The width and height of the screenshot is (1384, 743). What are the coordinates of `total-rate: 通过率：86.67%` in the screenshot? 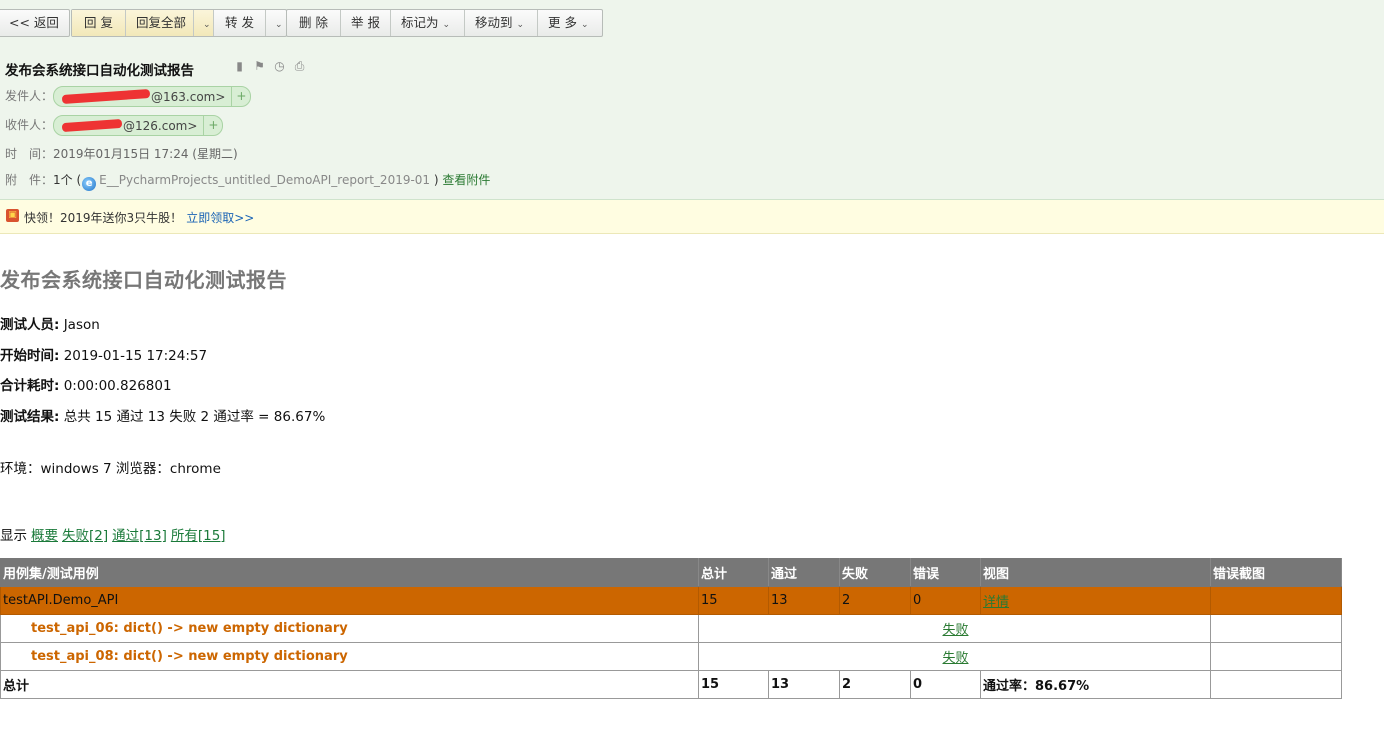 It's located at (1095, 684).